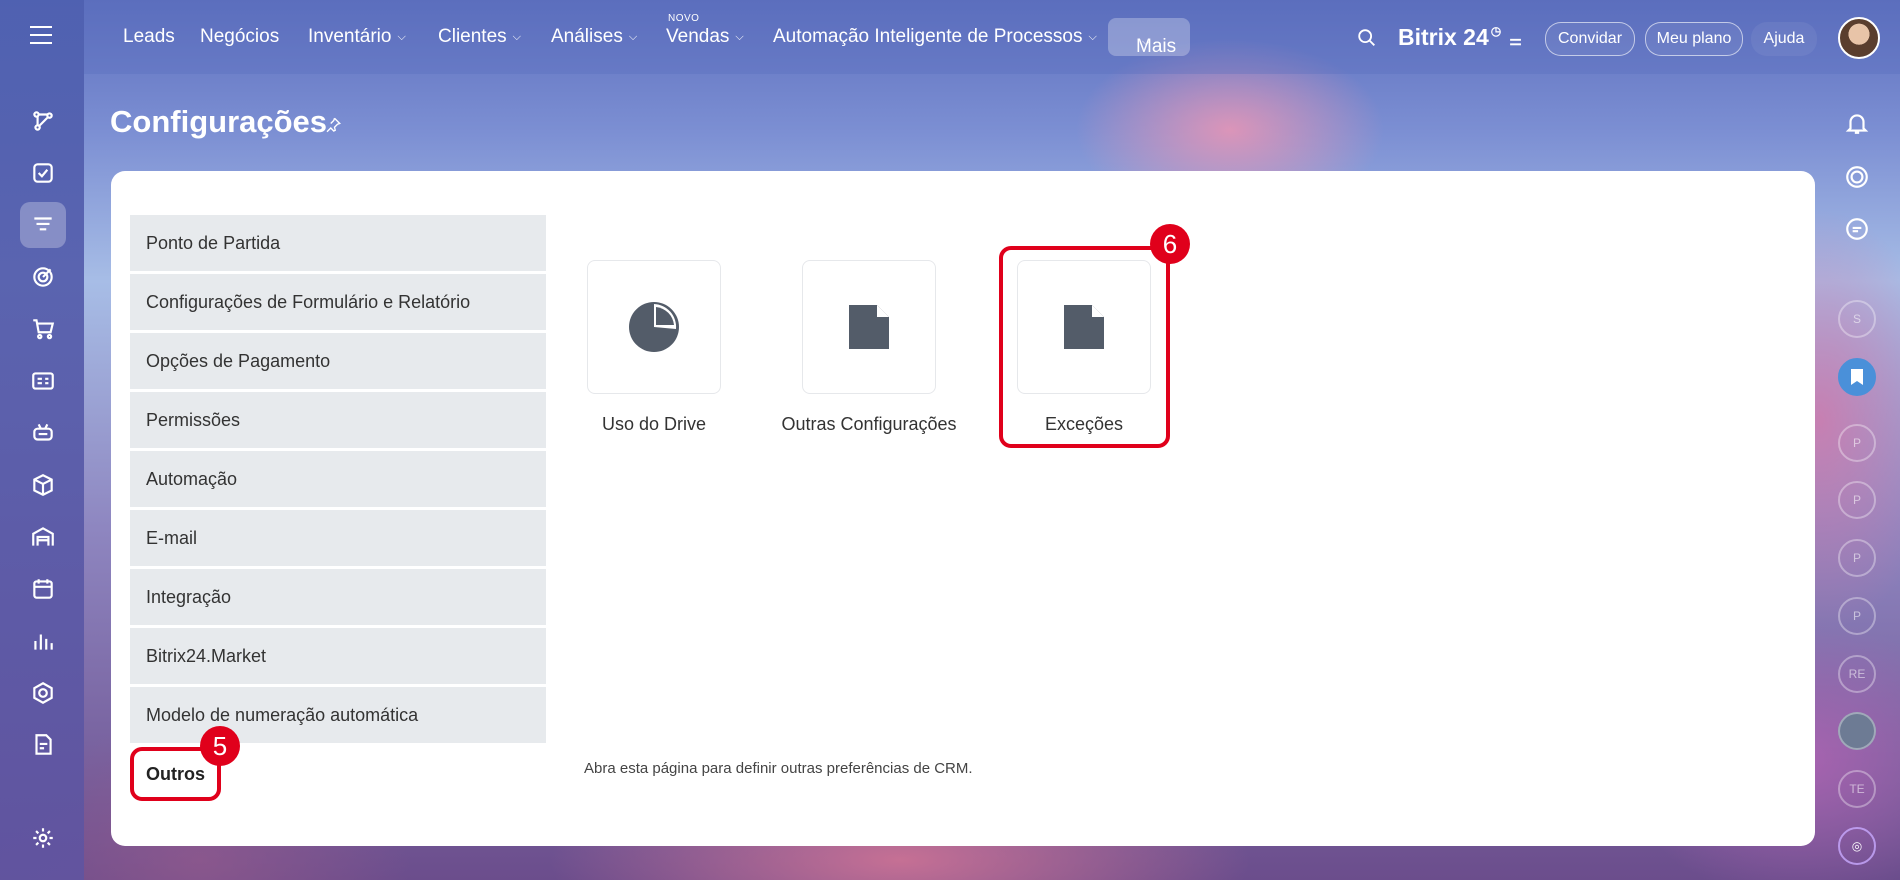 The image size is (1900, 880). Describe the element at coordinates (43, 173) in the screenshot. I see `tasks-icon` at that location.